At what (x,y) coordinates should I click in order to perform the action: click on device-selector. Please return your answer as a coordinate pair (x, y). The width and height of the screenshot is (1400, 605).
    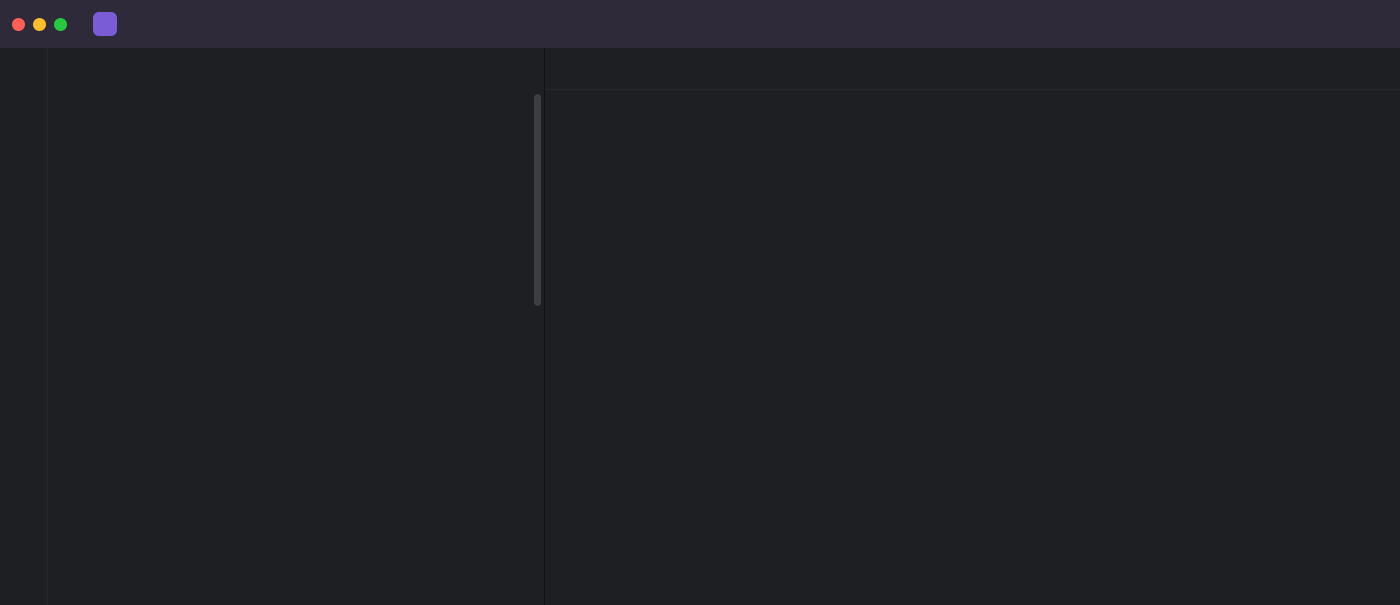
    Looking at the image, I should click on (690, 24).